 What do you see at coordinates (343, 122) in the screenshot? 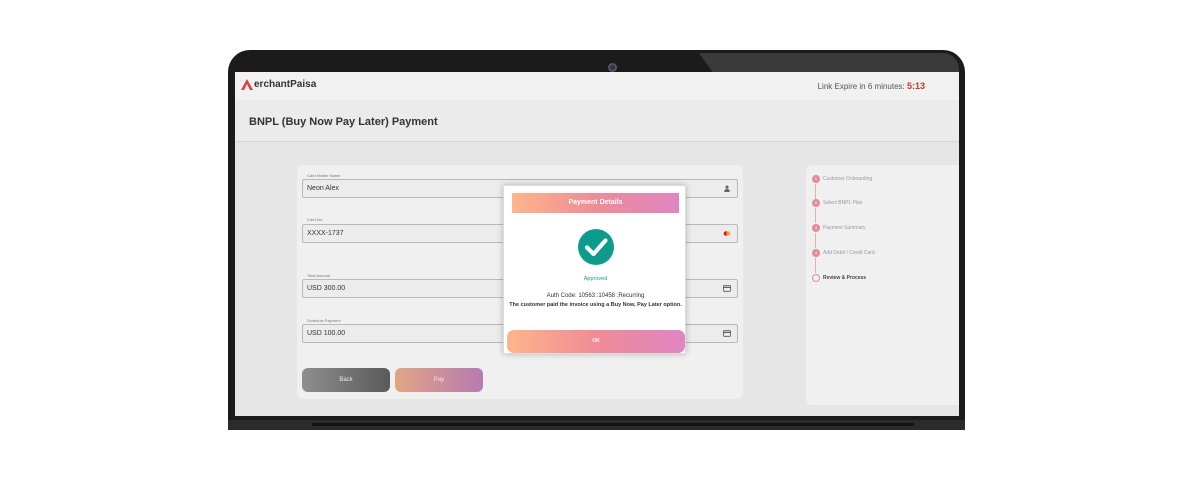
I see `page-title: BNPL (Buy Now Pay Later) Payment` at bounding box center [343, 122].